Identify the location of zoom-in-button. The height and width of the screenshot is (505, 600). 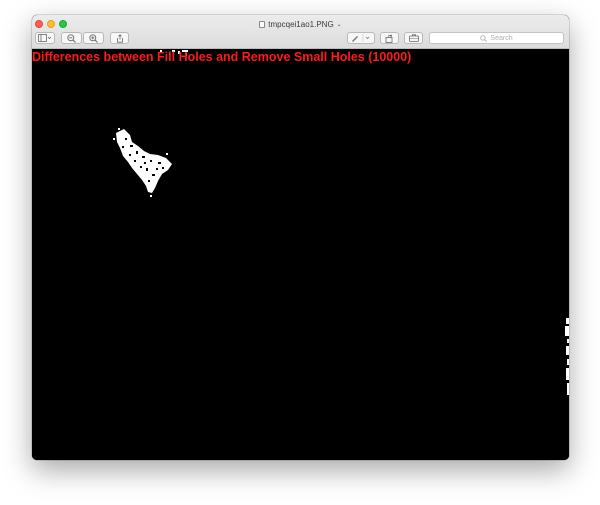
(93, 38).